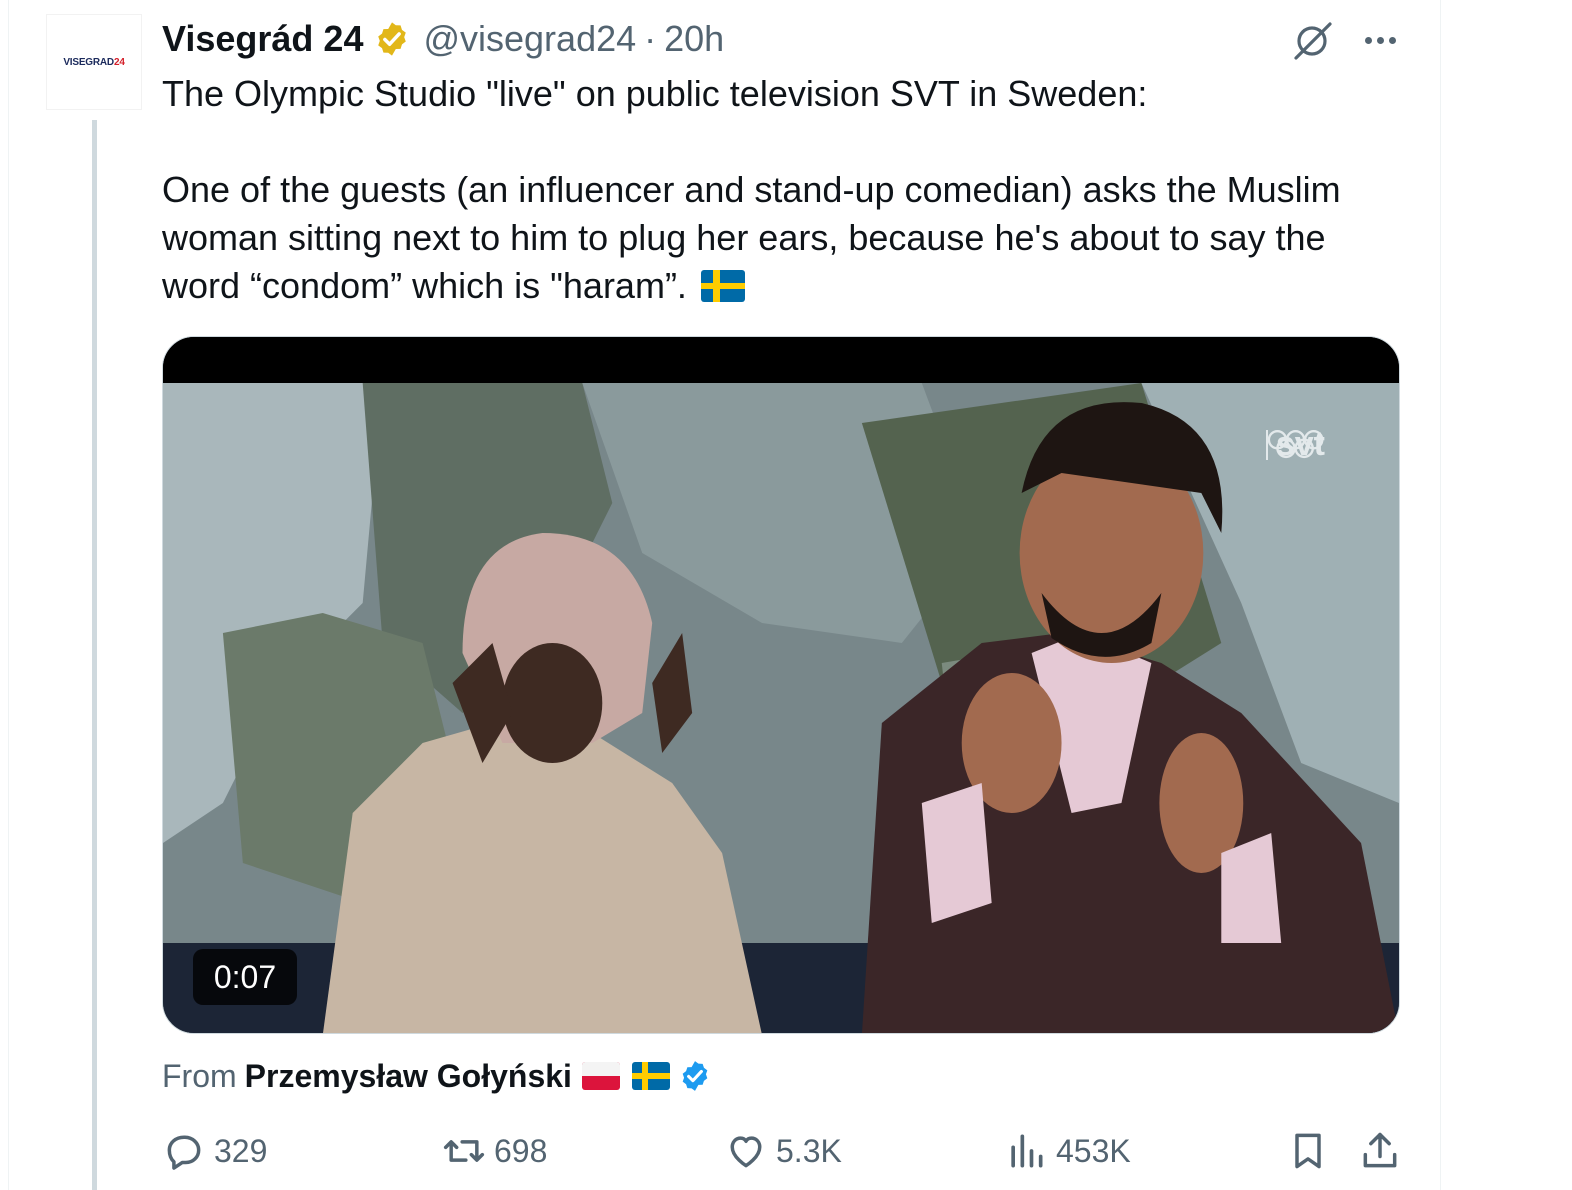 The height and width of the screenshot is (1190, 1572). I want to click on more-icon, so click(1380, 40).